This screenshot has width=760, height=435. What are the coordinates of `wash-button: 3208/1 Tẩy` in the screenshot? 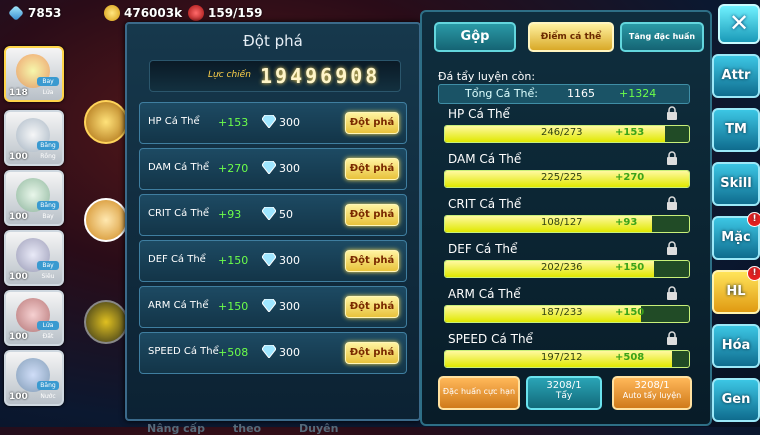 It's located at (564, 393).